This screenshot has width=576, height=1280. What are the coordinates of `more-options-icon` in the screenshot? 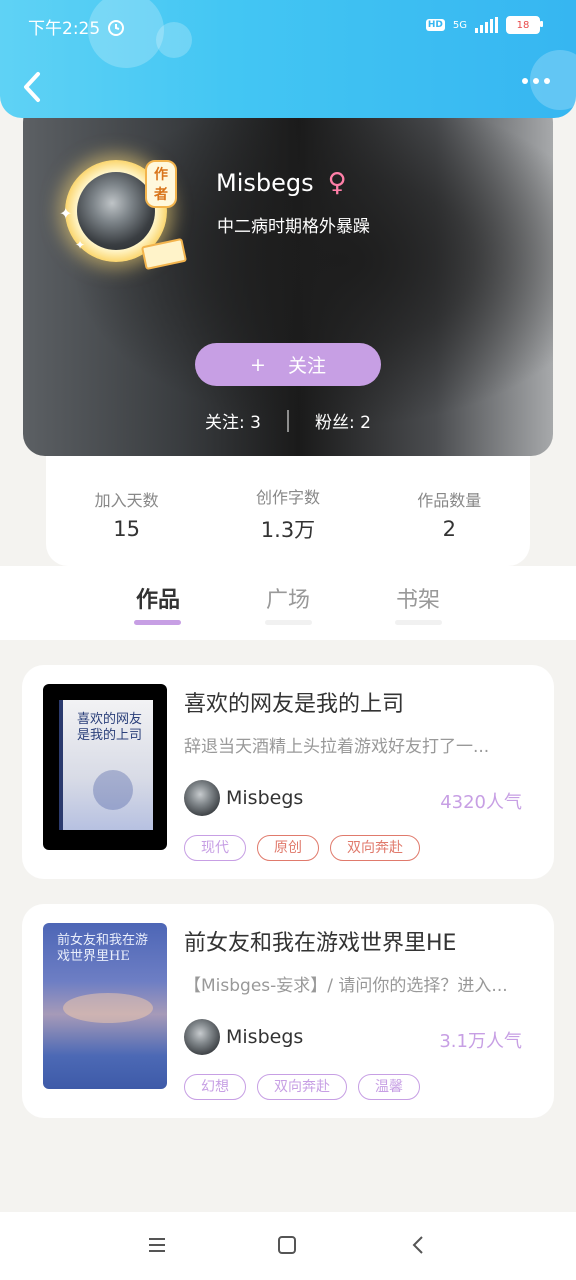 It's located at (536, 81).